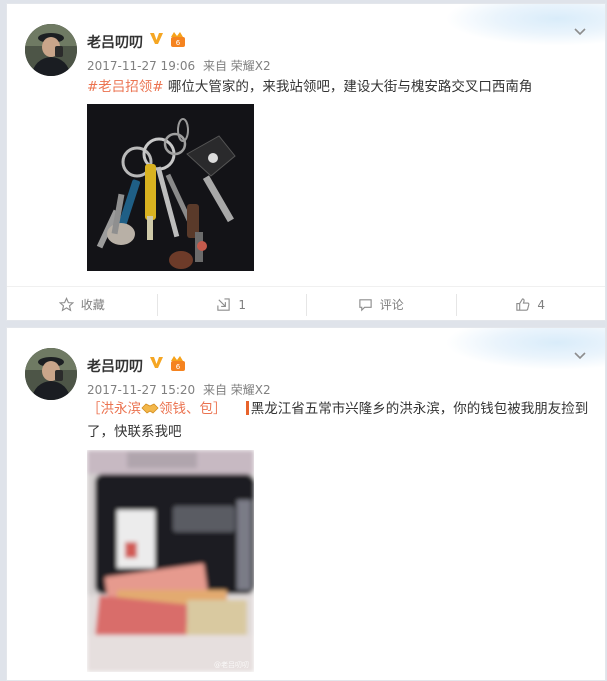 The height and width of the screenshot is (681, 607). What do you see at coordinates (523, 304) in the screenshot?
I see `thumbs-up-icon` at bounding box center [523, 304].